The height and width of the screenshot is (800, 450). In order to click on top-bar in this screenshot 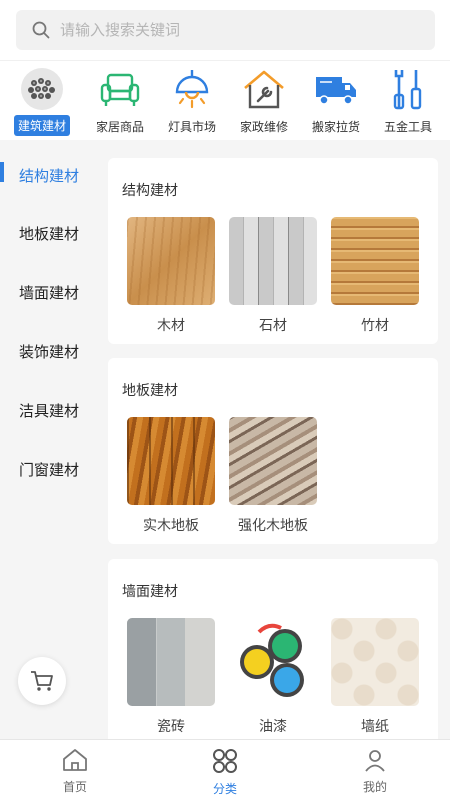, I will do `click(225, 30)`.